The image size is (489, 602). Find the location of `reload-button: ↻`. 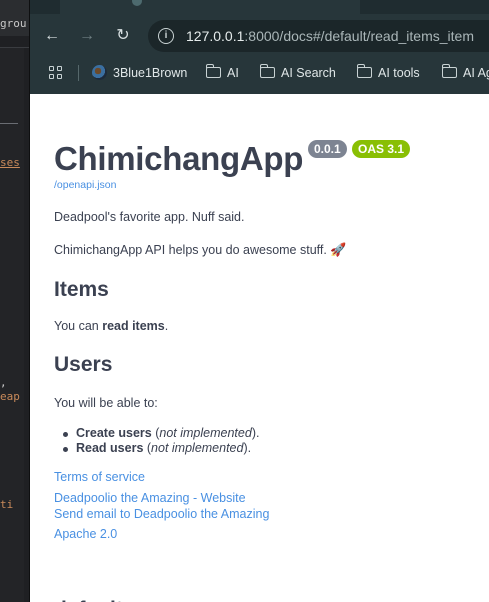

reload-button: ↻ is located at coordinates (123, 36).